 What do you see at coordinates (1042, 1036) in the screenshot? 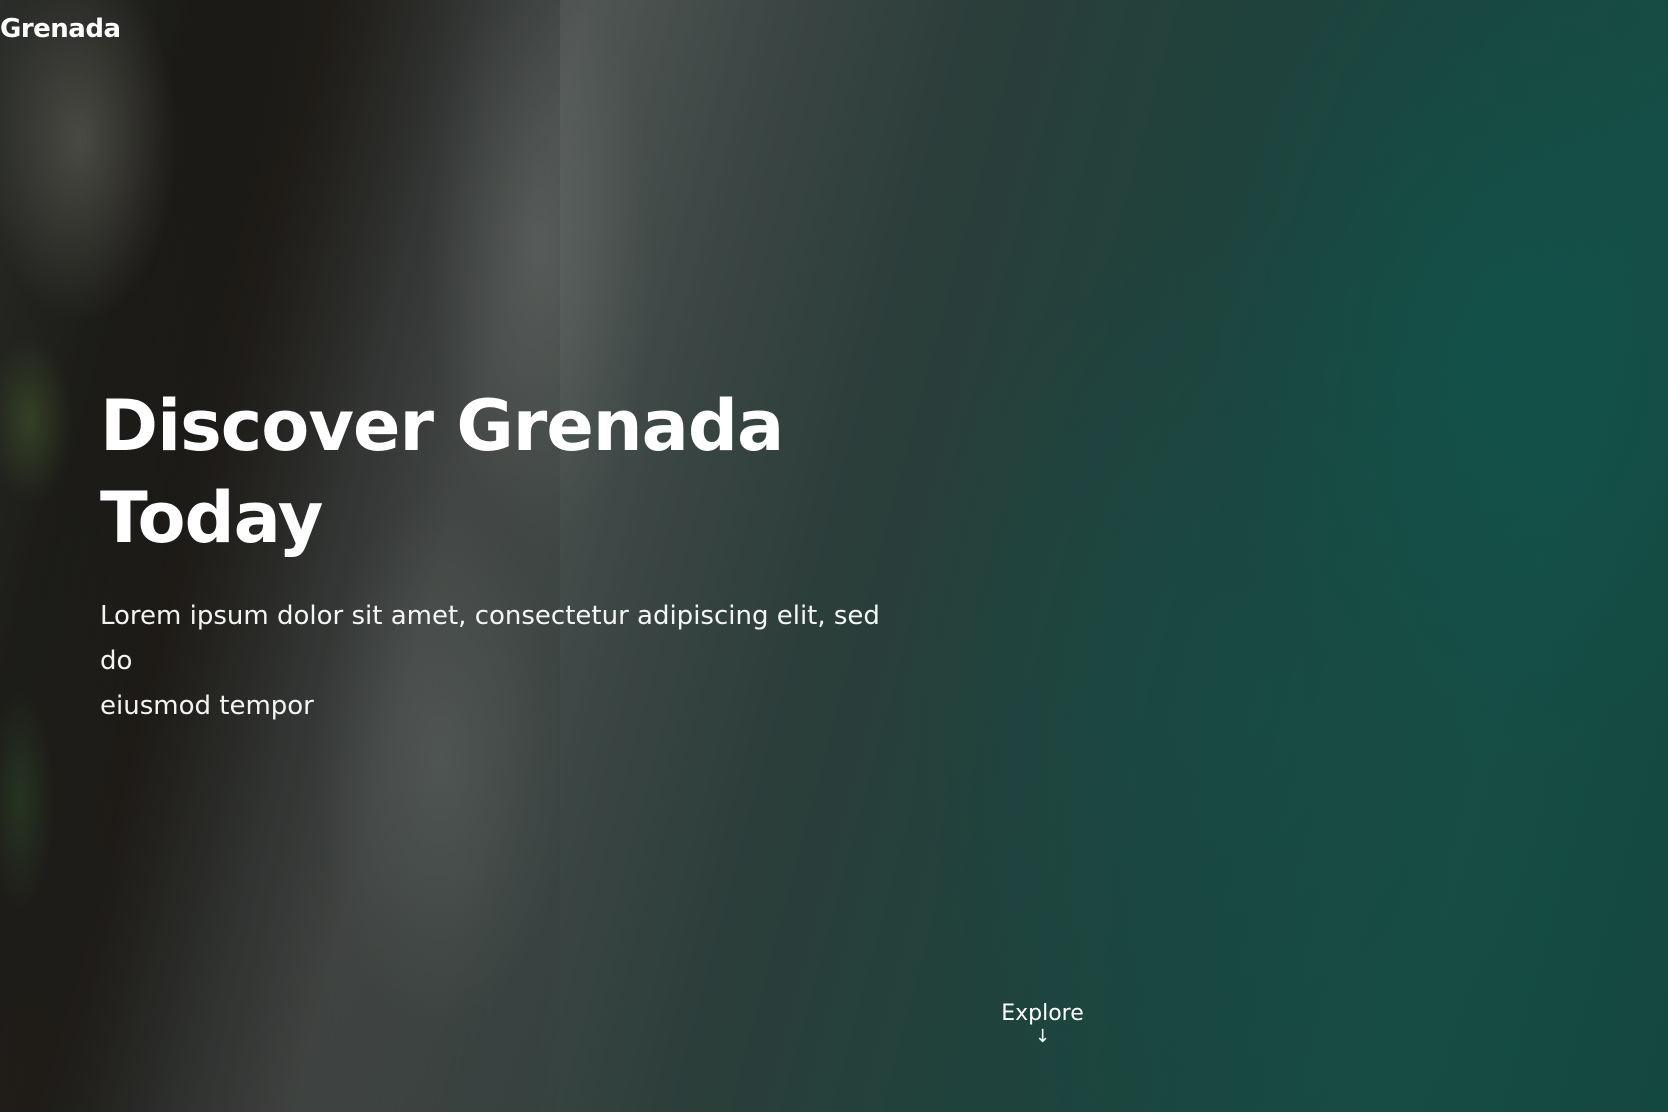
I see `arrow-down-icon: ↓` at bounding box center [1042, 1036].